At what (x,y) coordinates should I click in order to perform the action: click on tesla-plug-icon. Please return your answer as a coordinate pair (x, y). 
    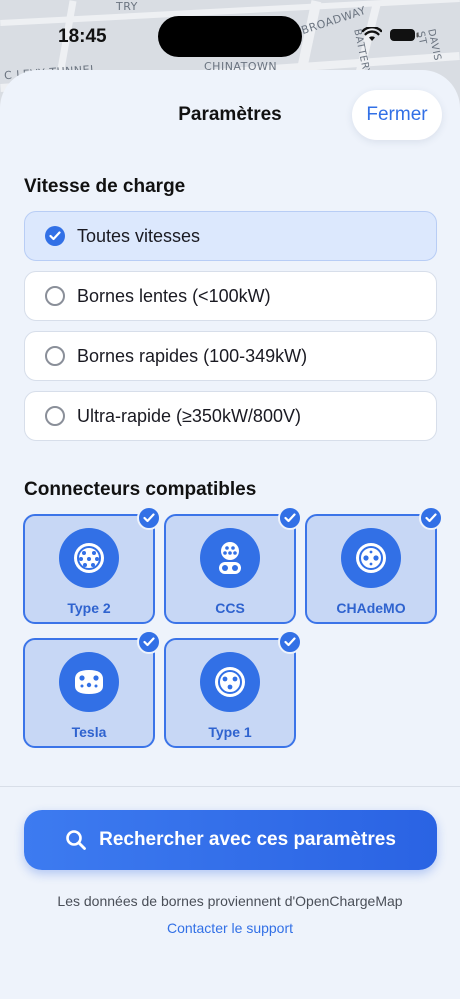
    Looking at the image, I should click on (89, 682).